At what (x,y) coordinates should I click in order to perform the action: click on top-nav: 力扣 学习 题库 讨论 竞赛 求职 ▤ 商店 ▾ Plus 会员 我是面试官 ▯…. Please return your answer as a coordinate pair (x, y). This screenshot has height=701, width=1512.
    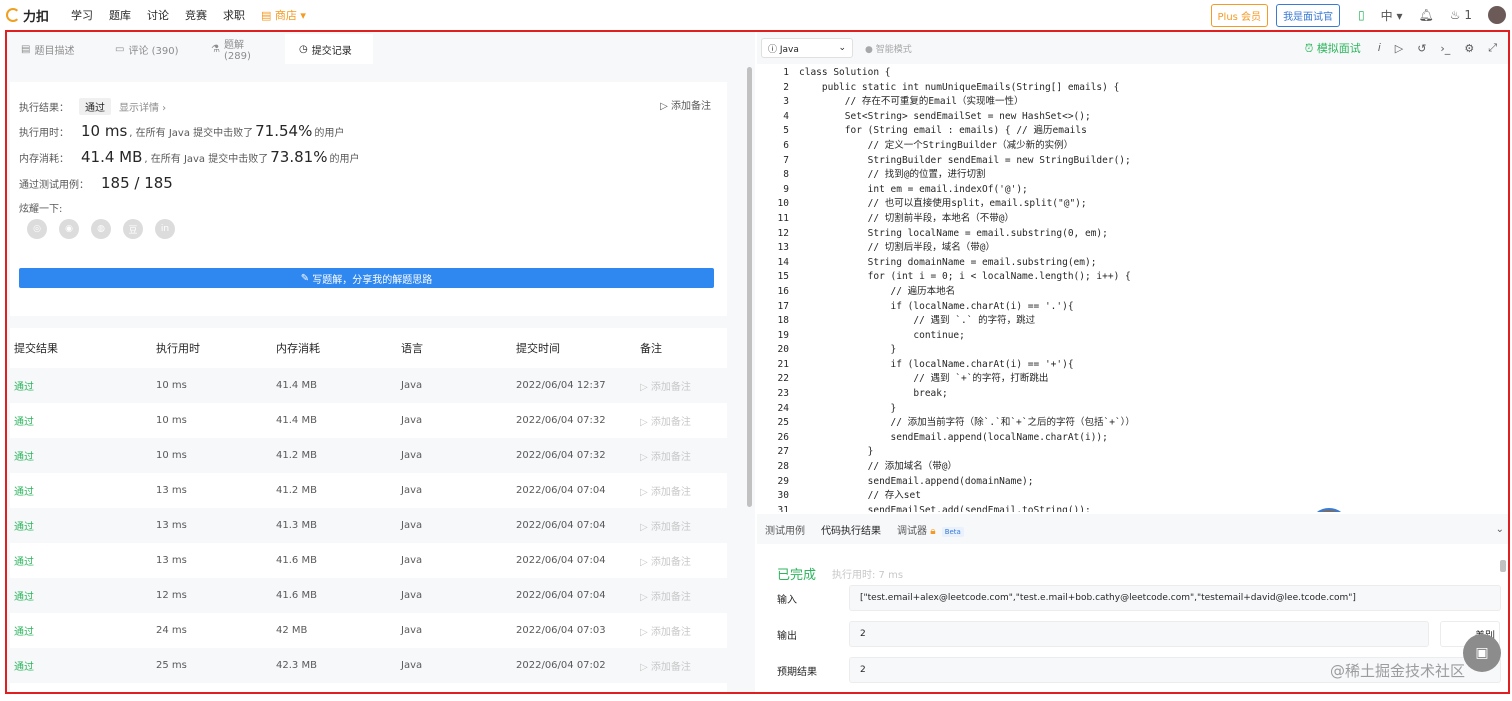
    Looking at the image, I should click on (756, 15).